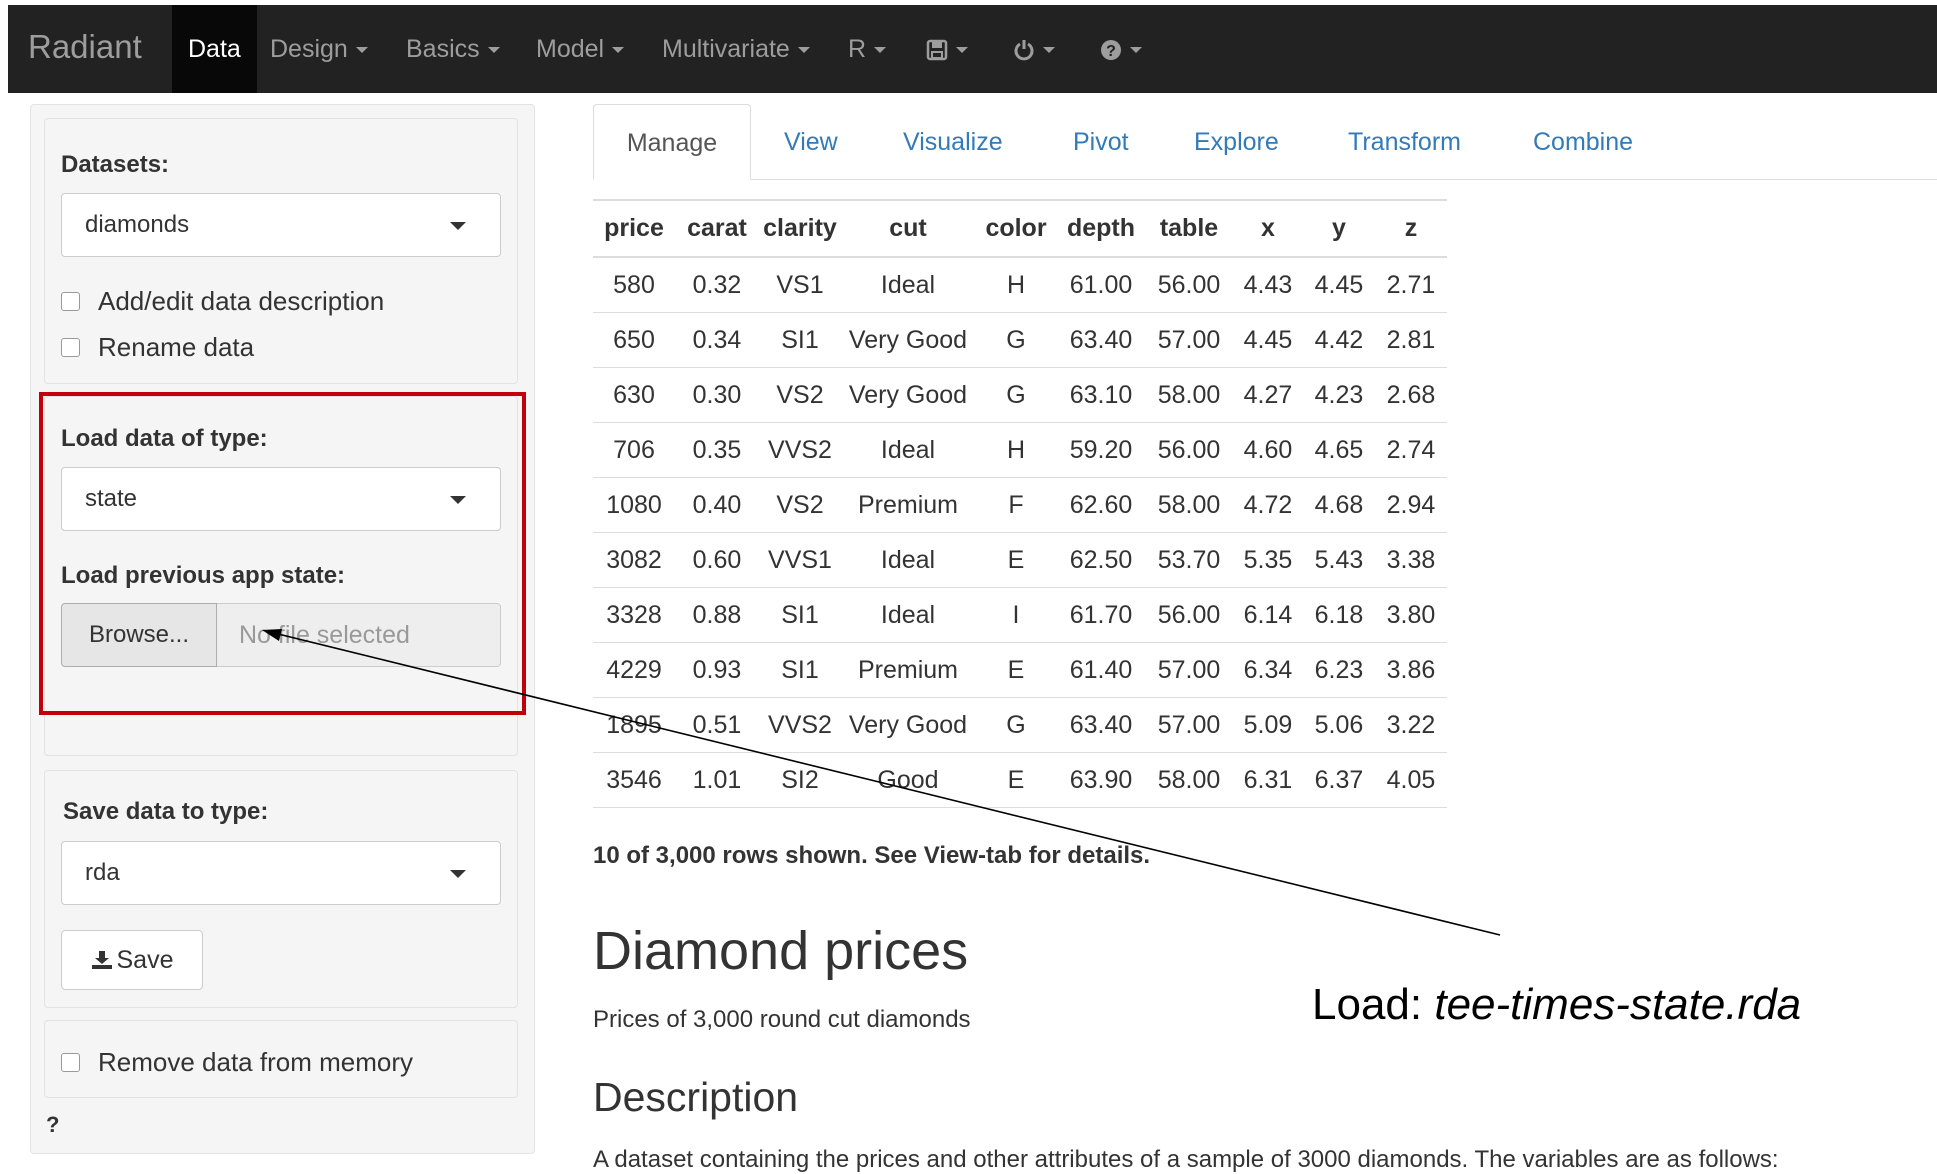  I want to click on table-cell-x: 6.14, so click(1268, 615).